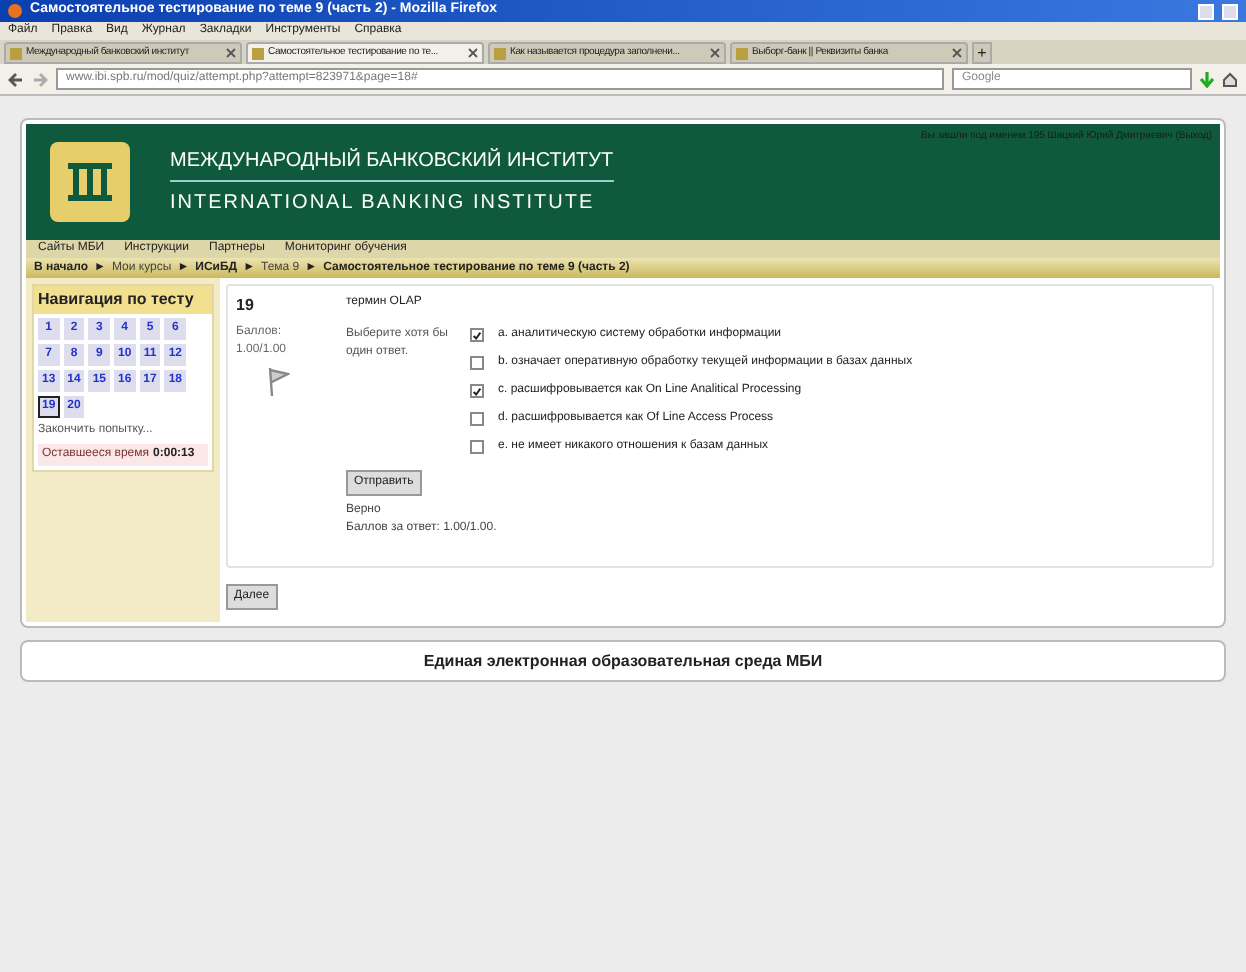  What do you see at coordinates (16, 79) in the screenshot?
I see `back-icon` at bounding box center [16, 79].